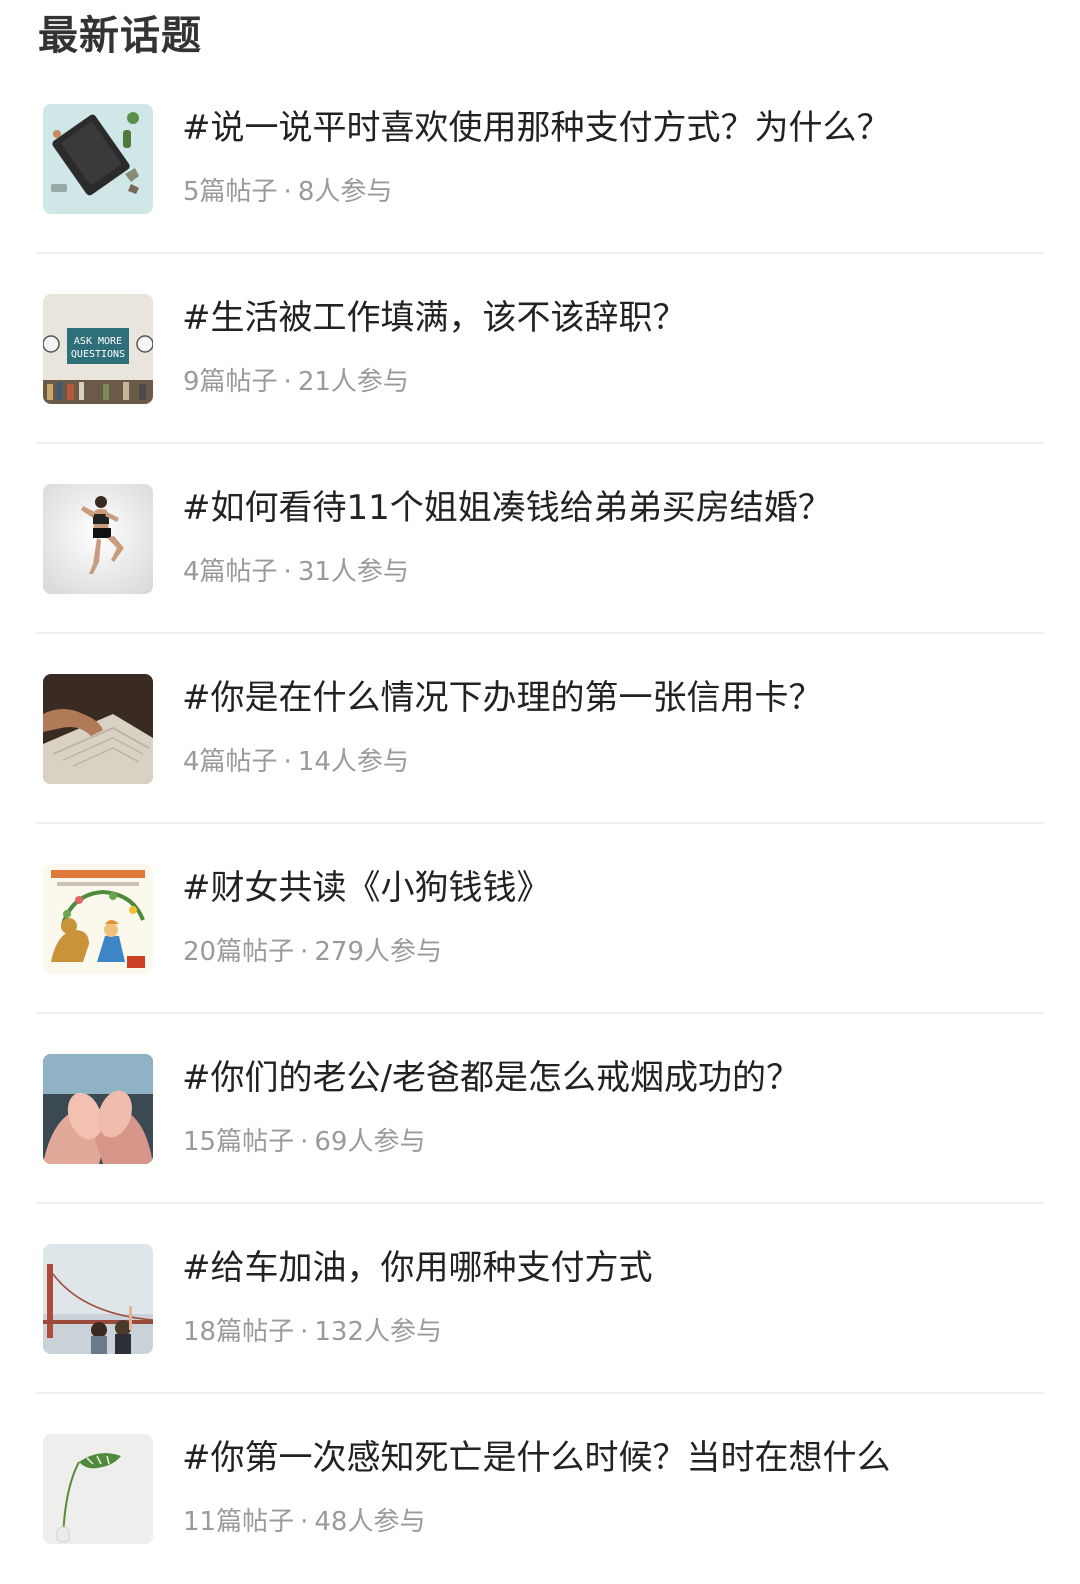 This screenshot has height=1584, width=1080. What do you see at coordinates (540, 159) in the screenshot?
I see `topic-item: #说一说平时喜欢使用那种支付方式？为什么？ 5篇帖子 · 8人参与` at bounding box center [540, 159].